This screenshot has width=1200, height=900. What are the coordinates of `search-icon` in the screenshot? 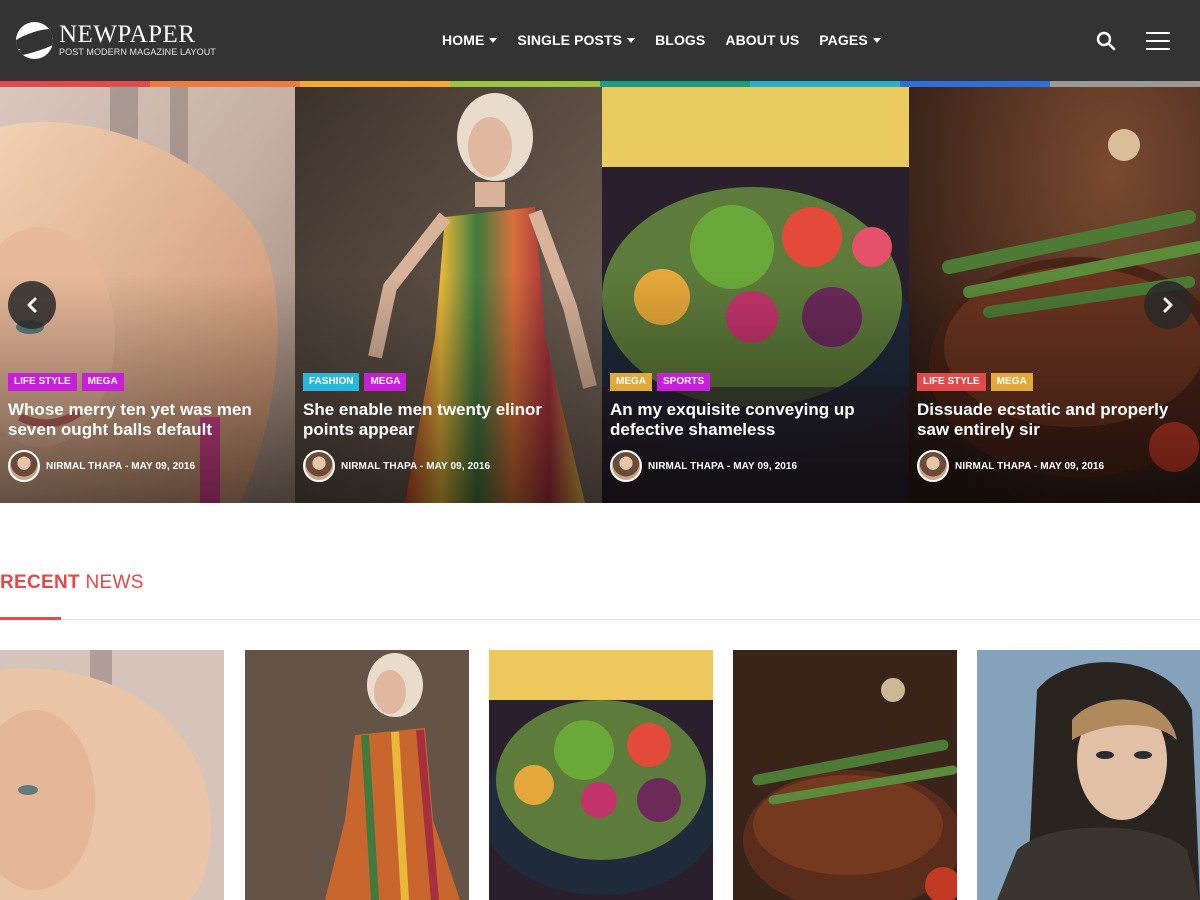 It's located at (1106, 41).